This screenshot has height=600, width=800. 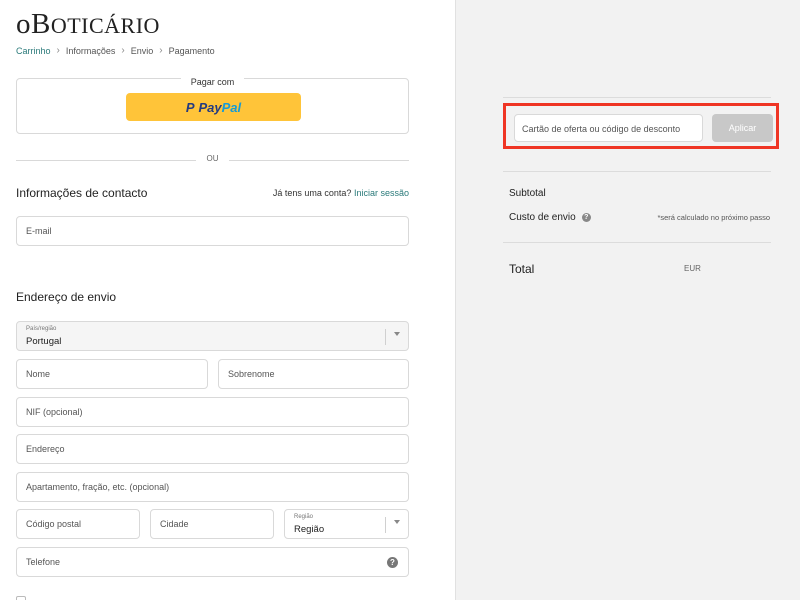 What do you see at coordinates (340, 193) in the screenshot?
I see `login-hint: Já tens uma conta? Iniciar sessão` at bounding box center [340, 193].